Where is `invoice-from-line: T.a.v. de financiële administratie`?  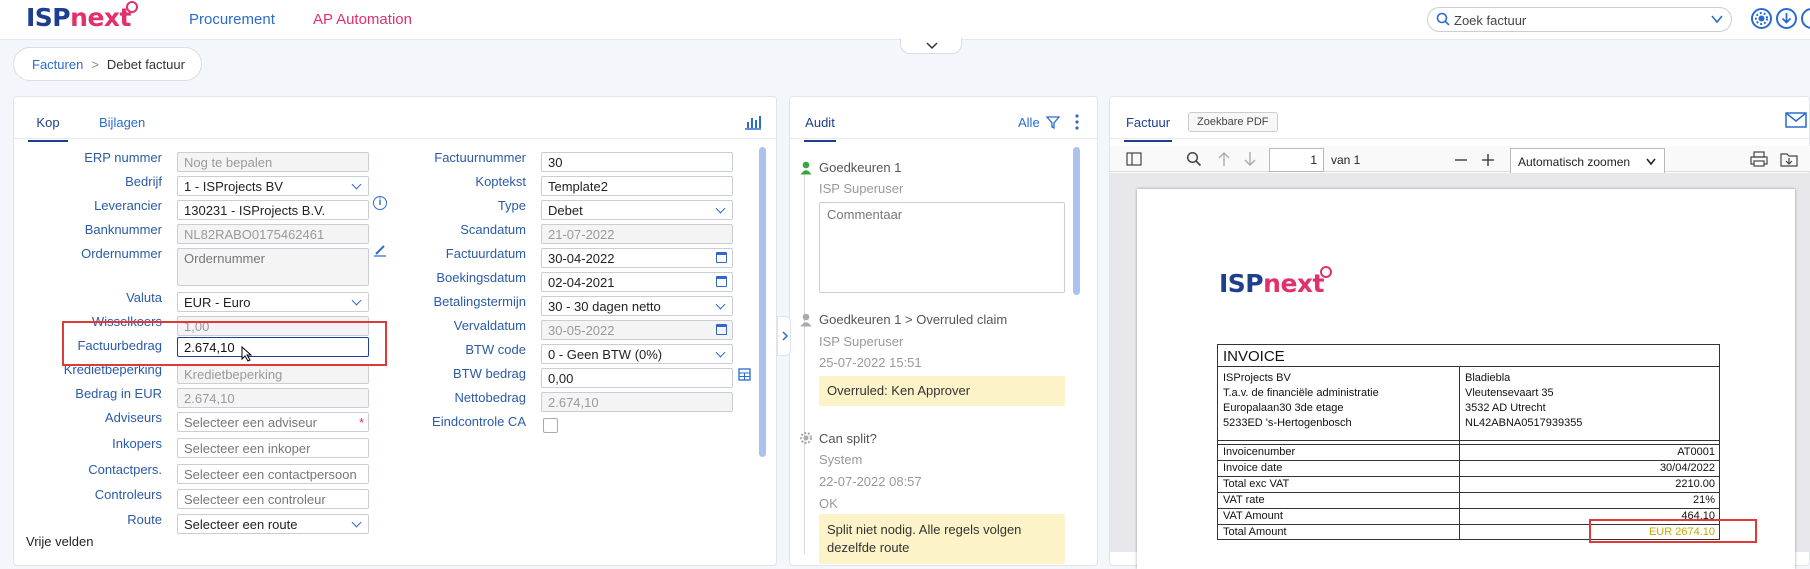 invoice-from-line: T.a.v. de financiële administratie is located at coordinates (1301, 393).